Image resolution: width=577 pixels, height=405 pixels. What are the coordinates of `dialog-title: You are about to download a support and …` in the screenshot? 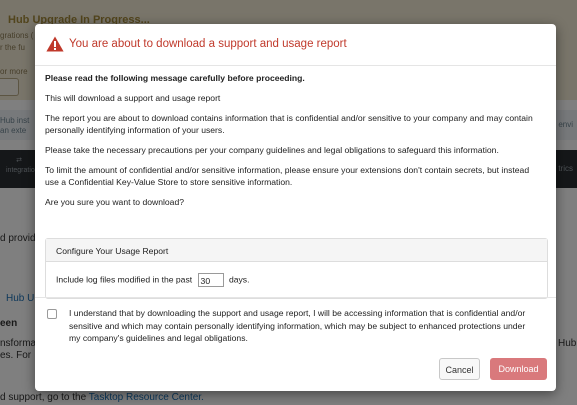 It's located at (208, 44).